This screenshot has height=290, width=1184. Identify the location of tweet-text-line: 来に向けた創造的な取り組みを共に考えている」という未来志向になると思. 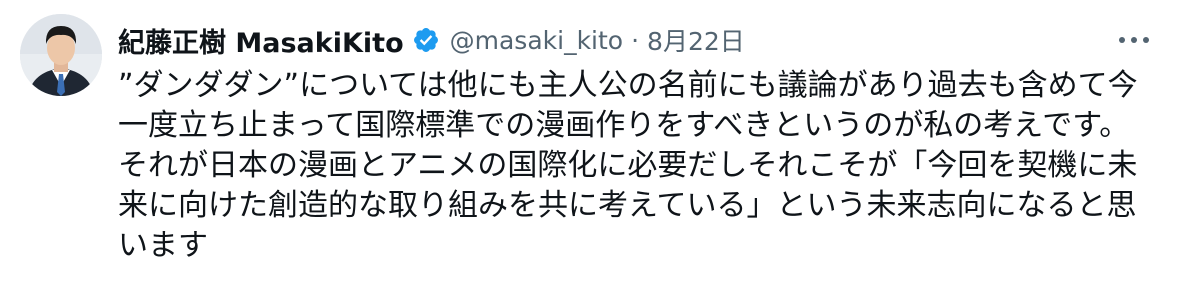
(627, 205).